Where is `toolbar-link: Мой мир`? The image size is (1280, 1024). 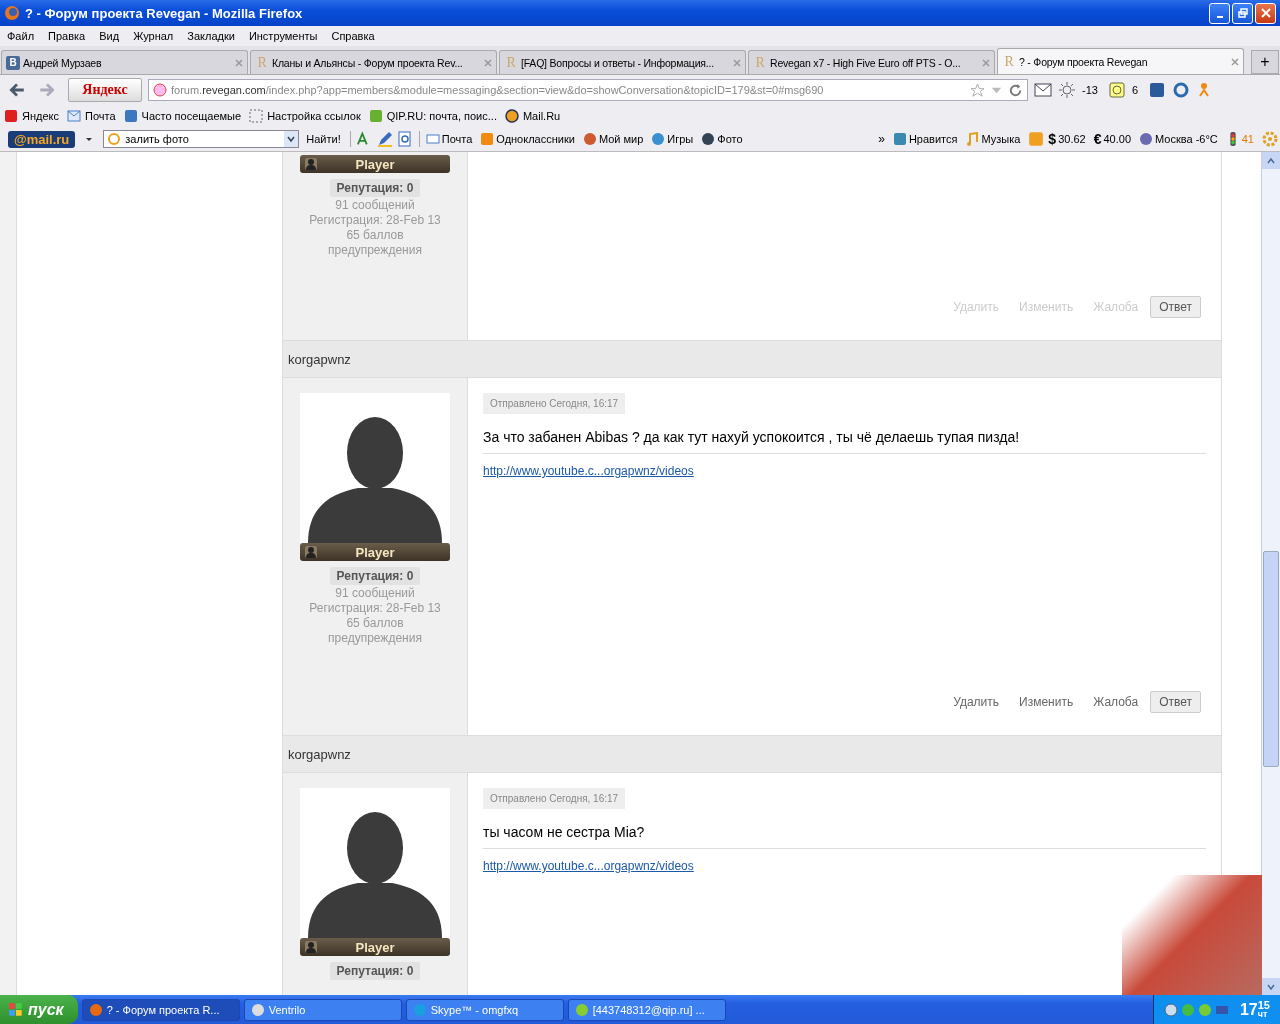 toolbar-link: Мой мир is located at coordinates (613, 139).